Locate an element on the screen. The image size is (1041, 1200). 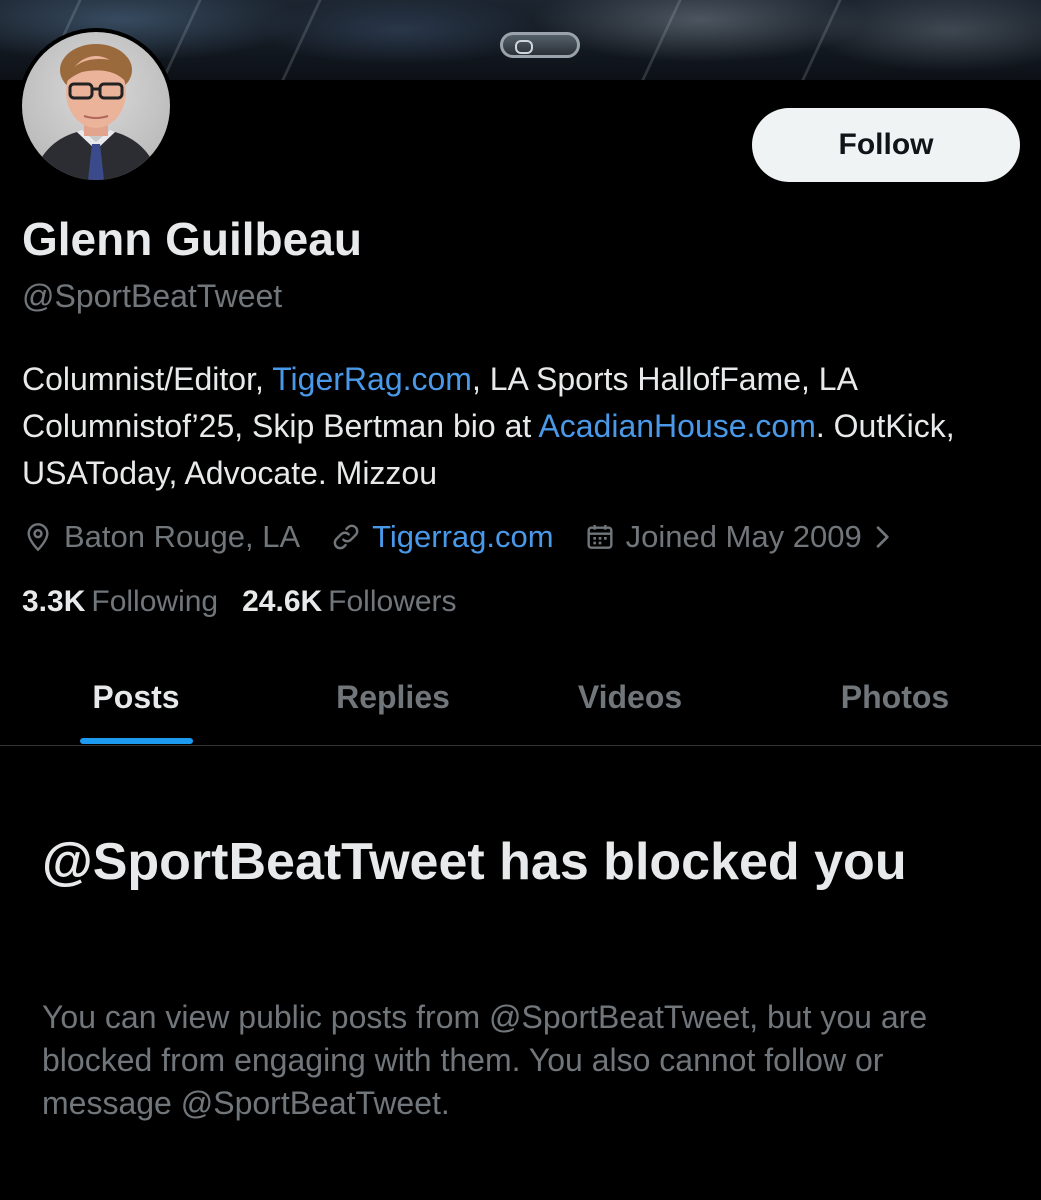
bio-link-tigerrag: TigerRag.com is located at coordinates (372, 379).